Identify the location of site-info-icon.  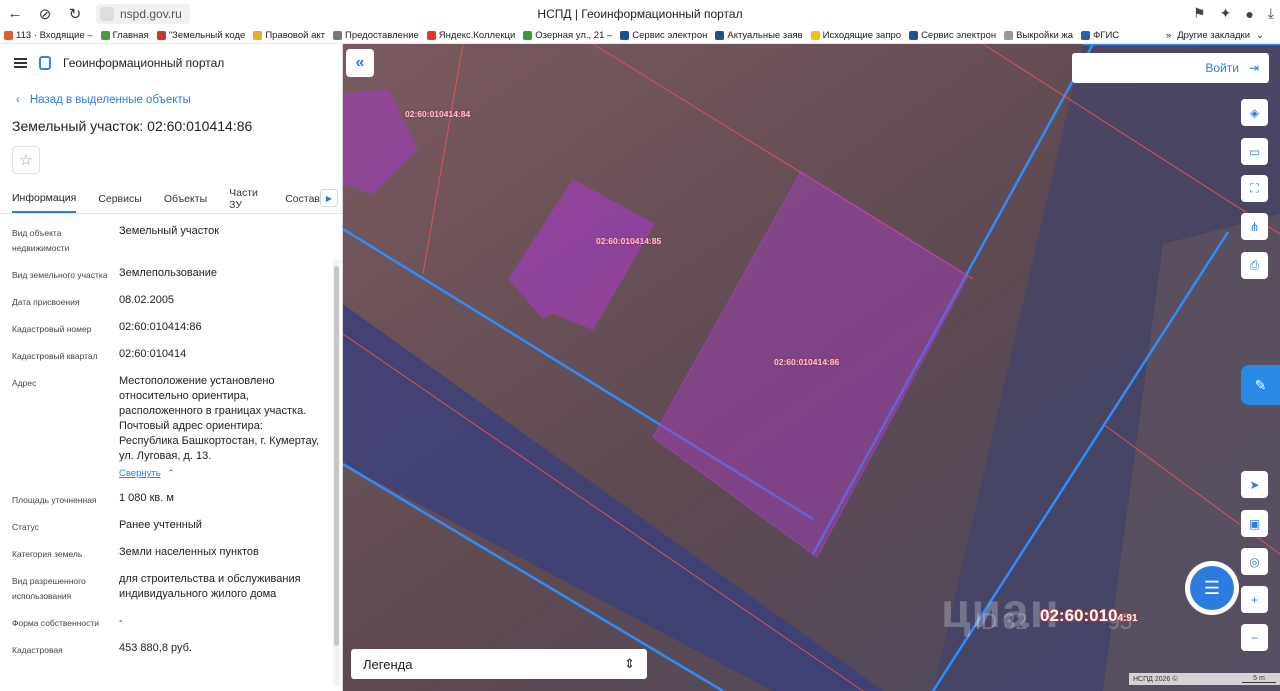
(107, 13).